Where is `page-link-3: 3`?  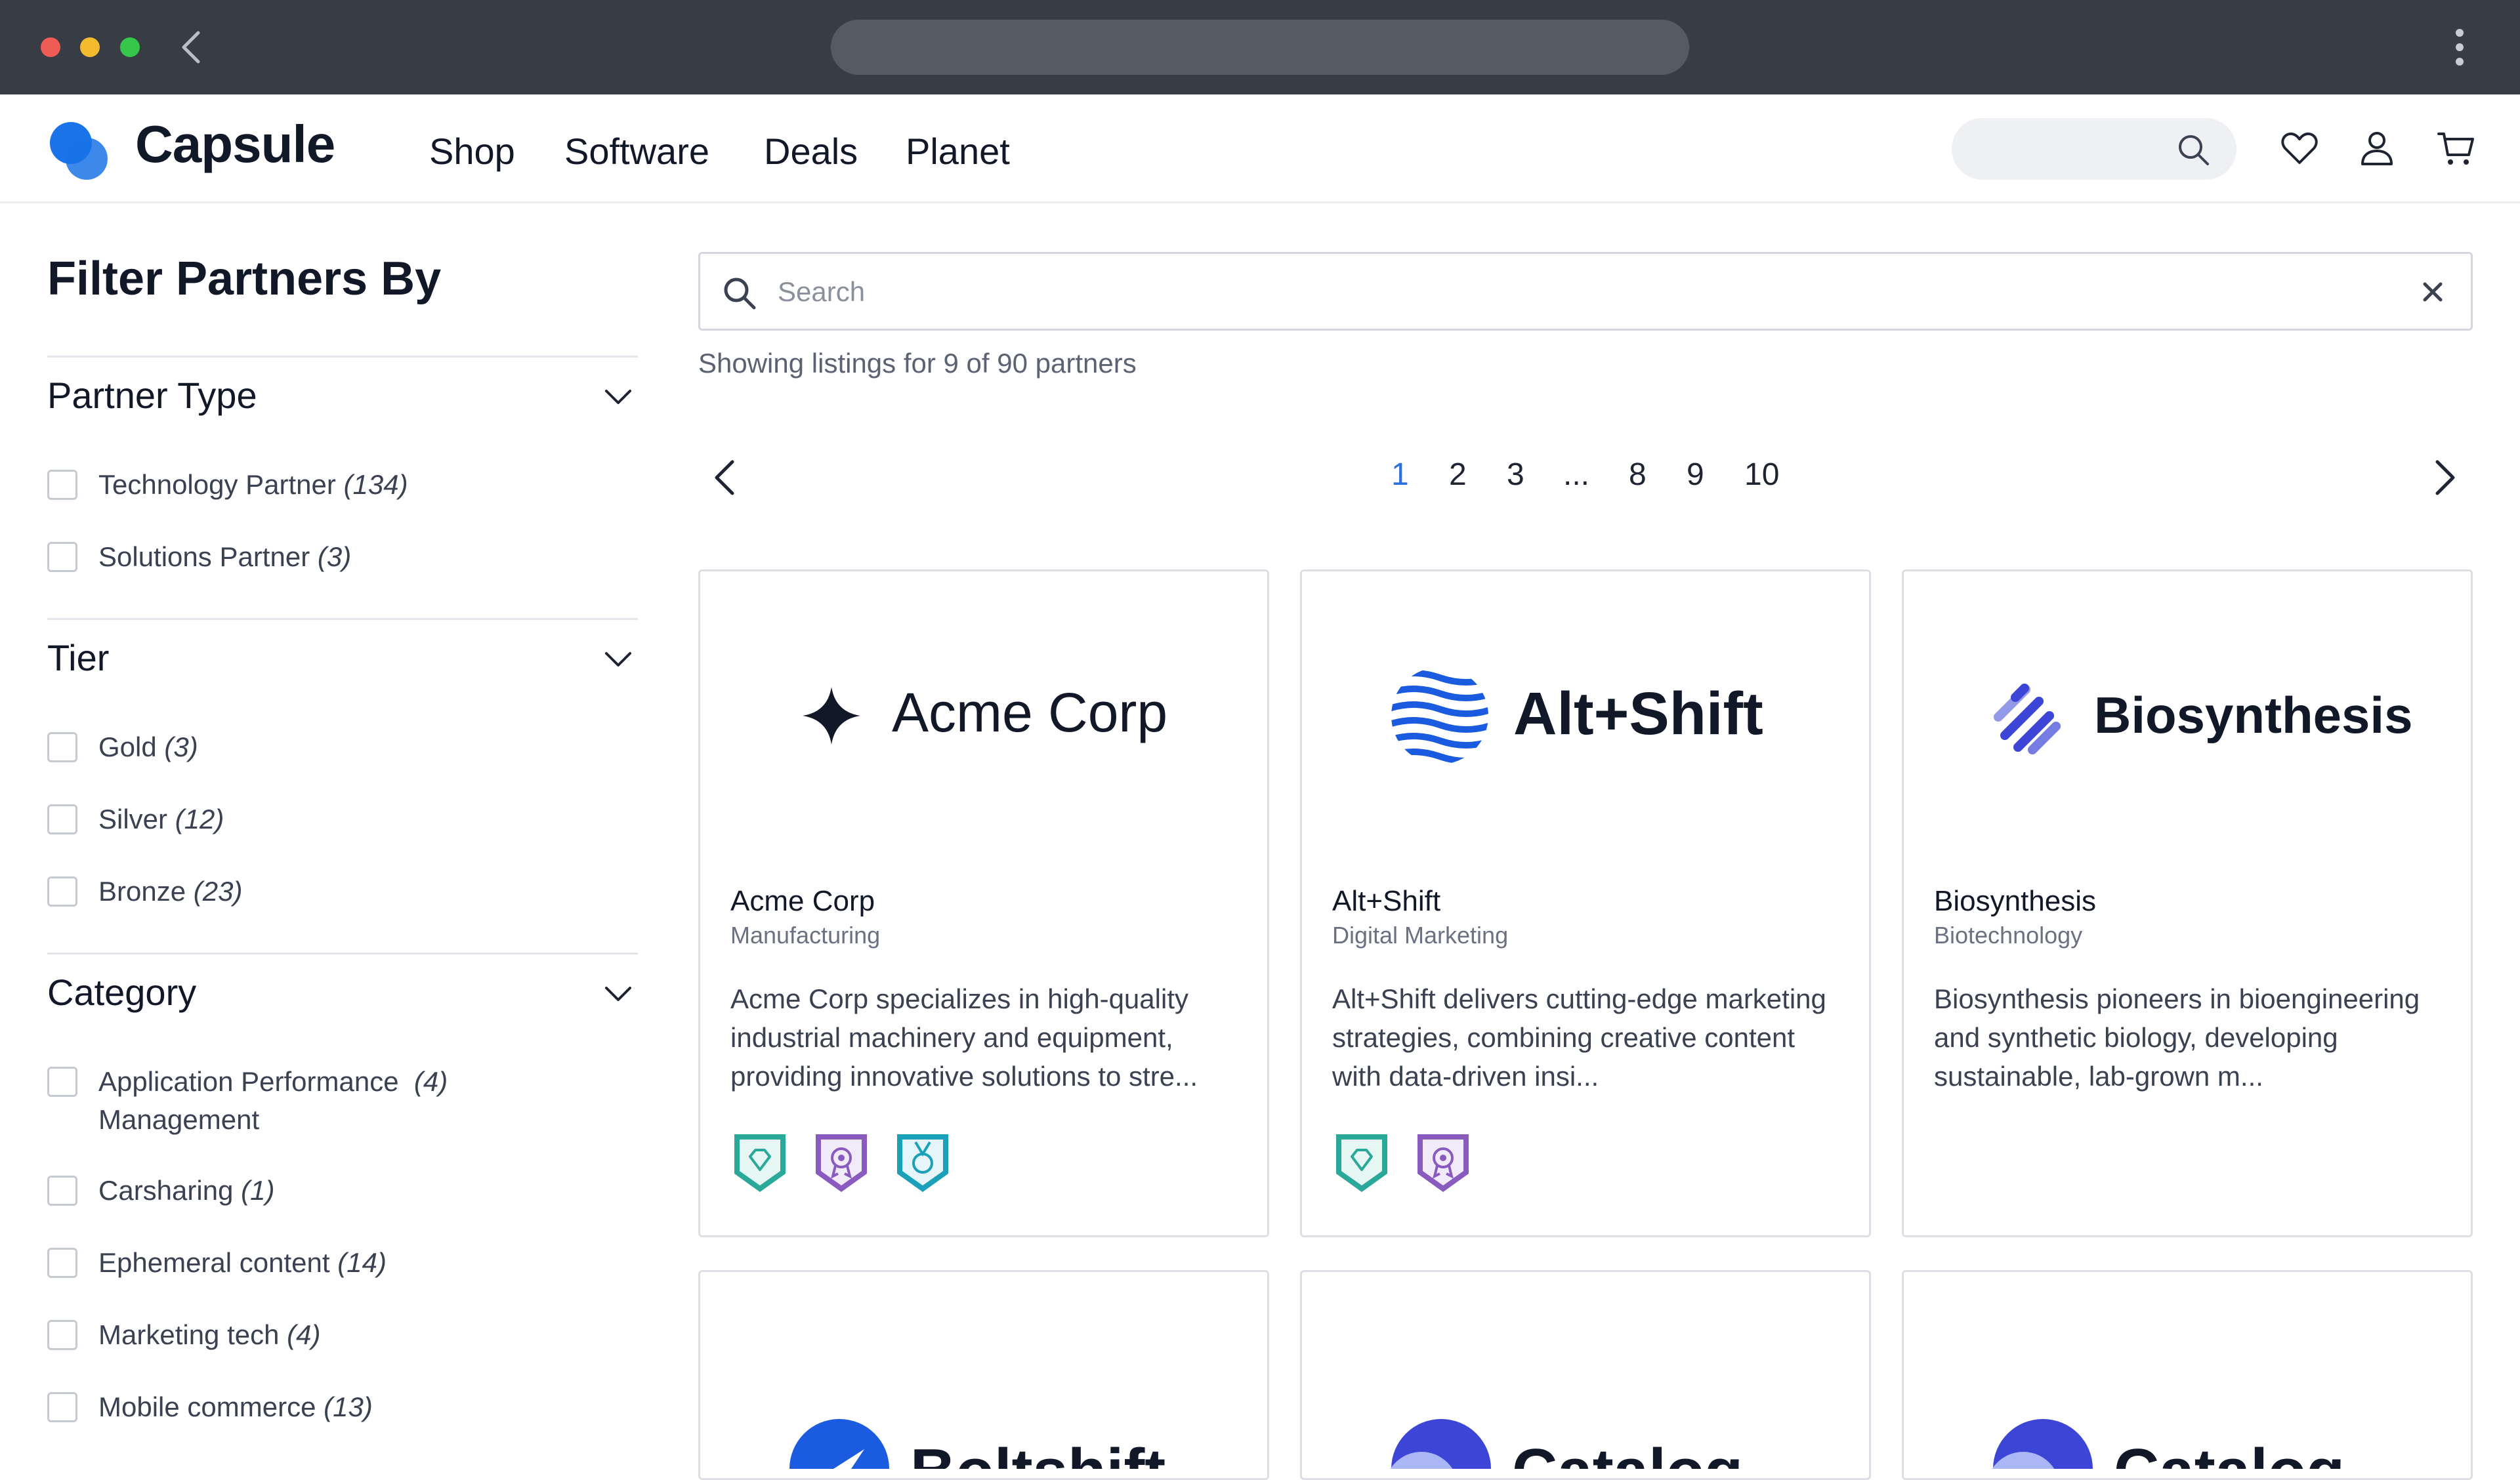
page-link-3: 3 is located at coordinates (1515, 475).